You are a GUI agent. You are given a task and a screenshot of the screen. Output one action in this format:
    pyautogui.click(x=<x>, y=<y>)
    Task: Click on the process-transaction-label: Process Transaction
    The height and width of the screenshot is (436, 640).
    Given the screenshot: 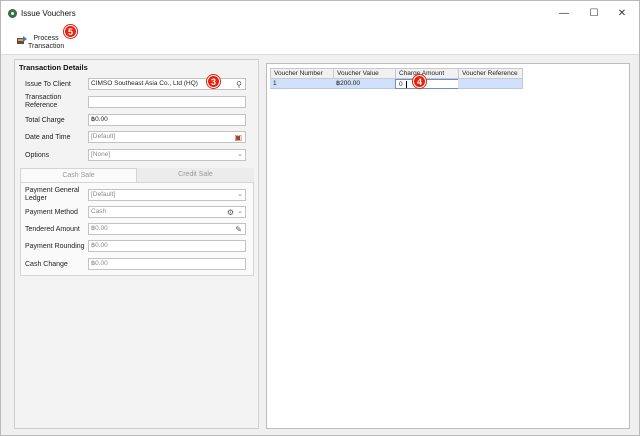 What is the action you would take?
    pyautogui.click(x=46, y=42)
    